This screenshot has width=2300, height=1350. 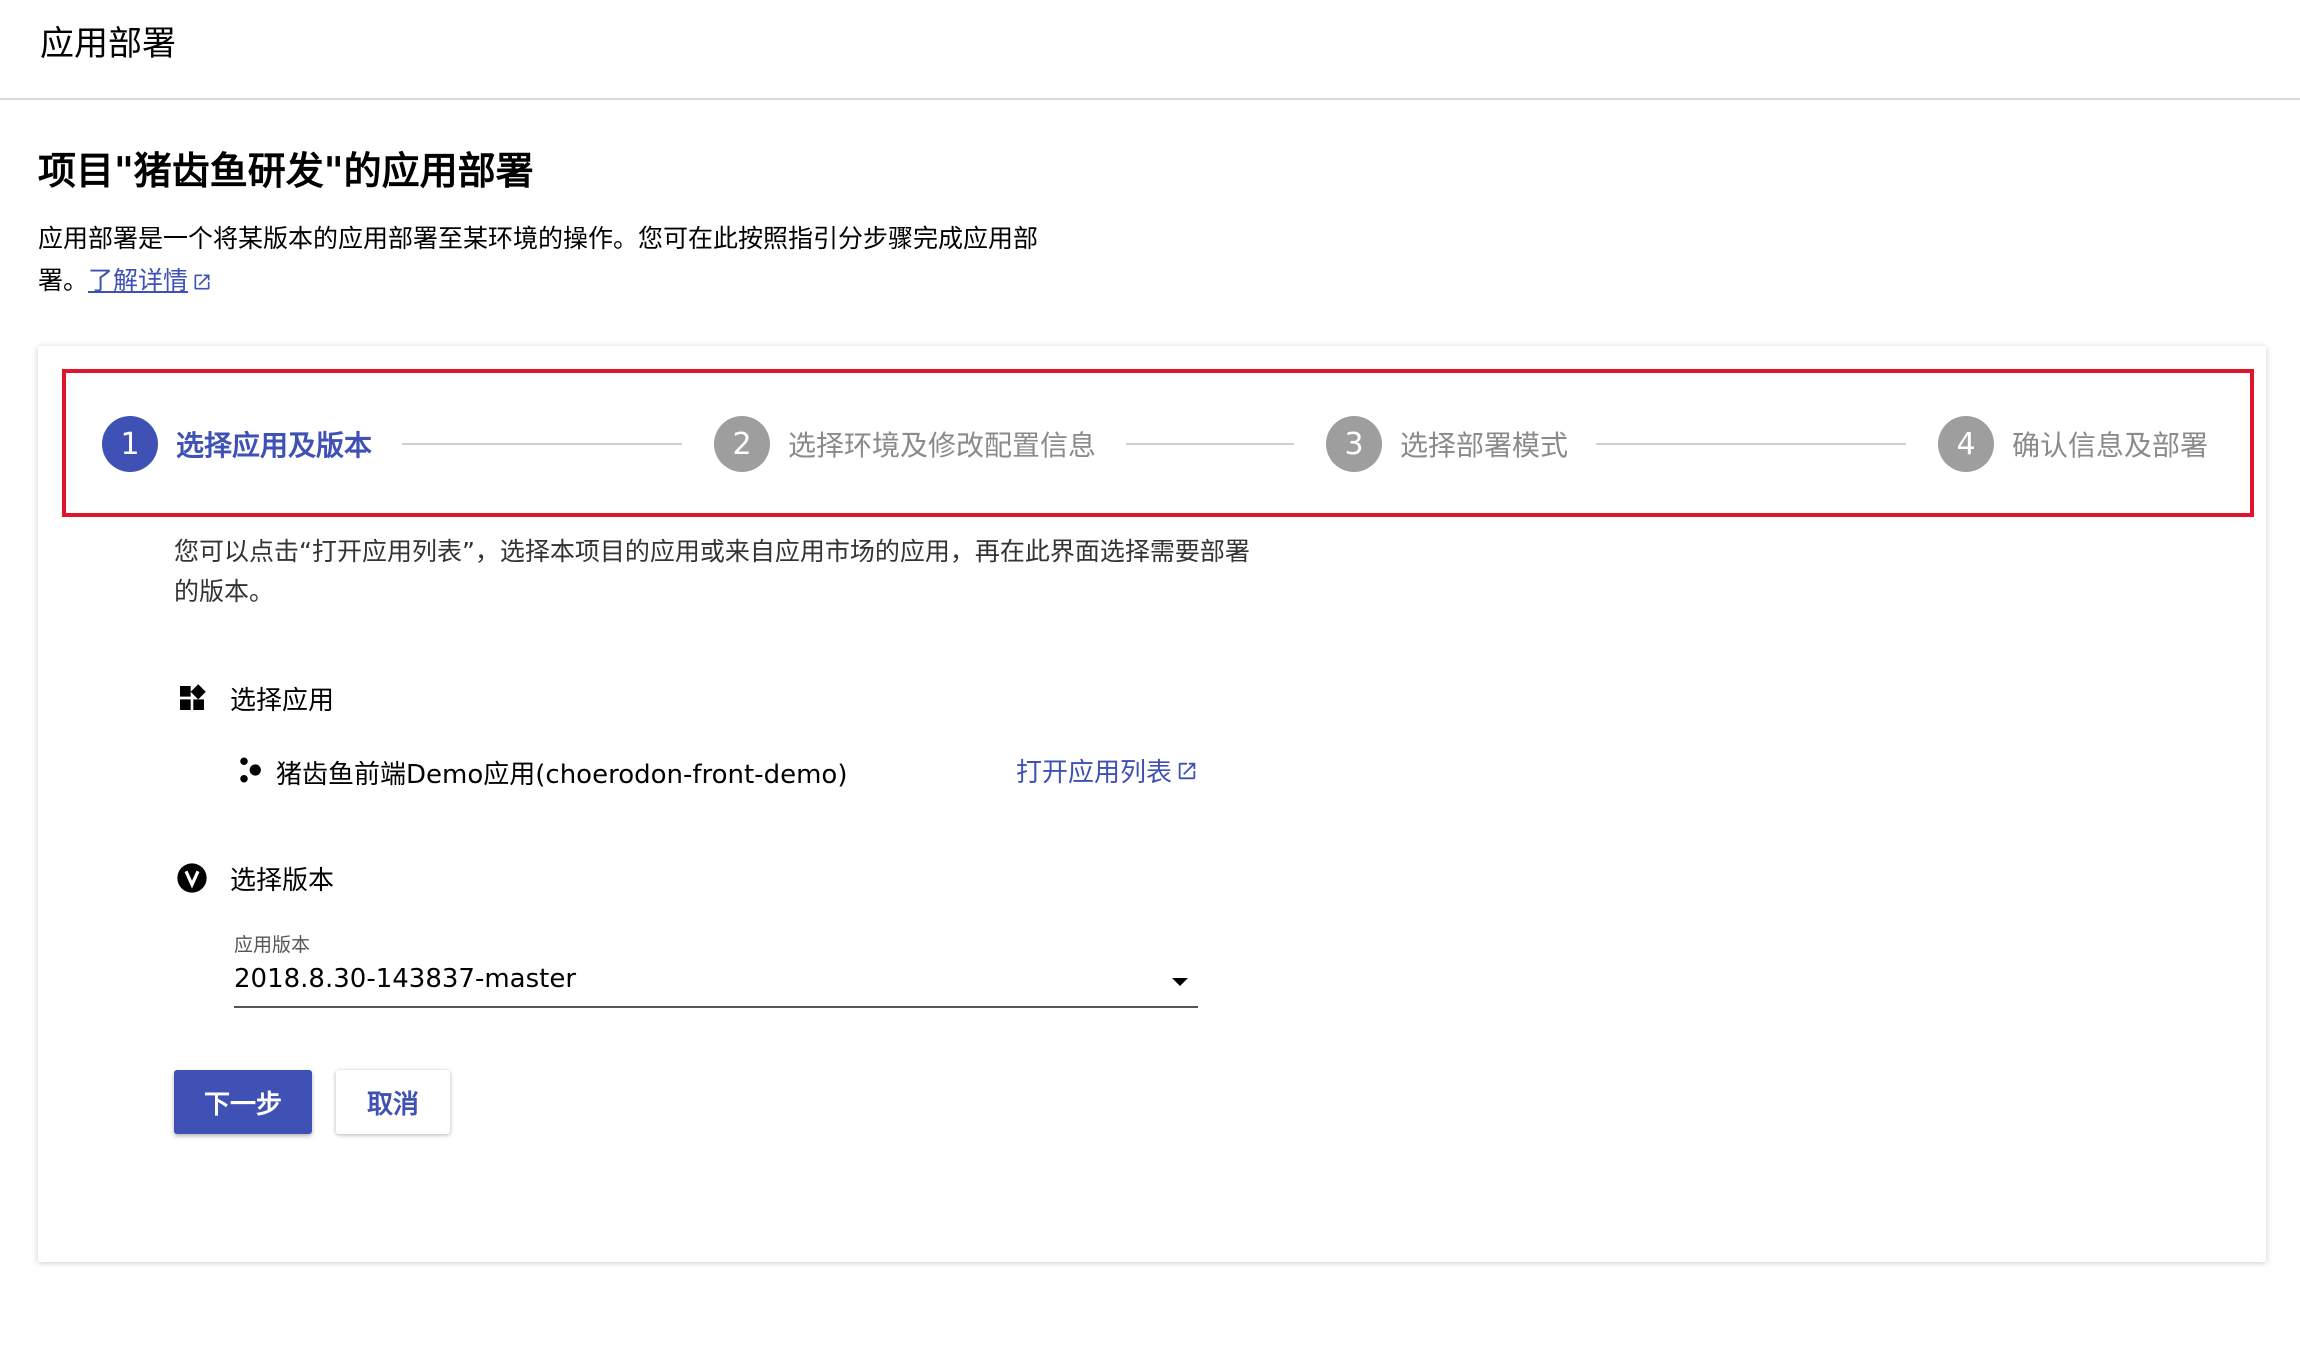 I want to click on top-bar-title: 应用部署, so click(x=108, y=44).